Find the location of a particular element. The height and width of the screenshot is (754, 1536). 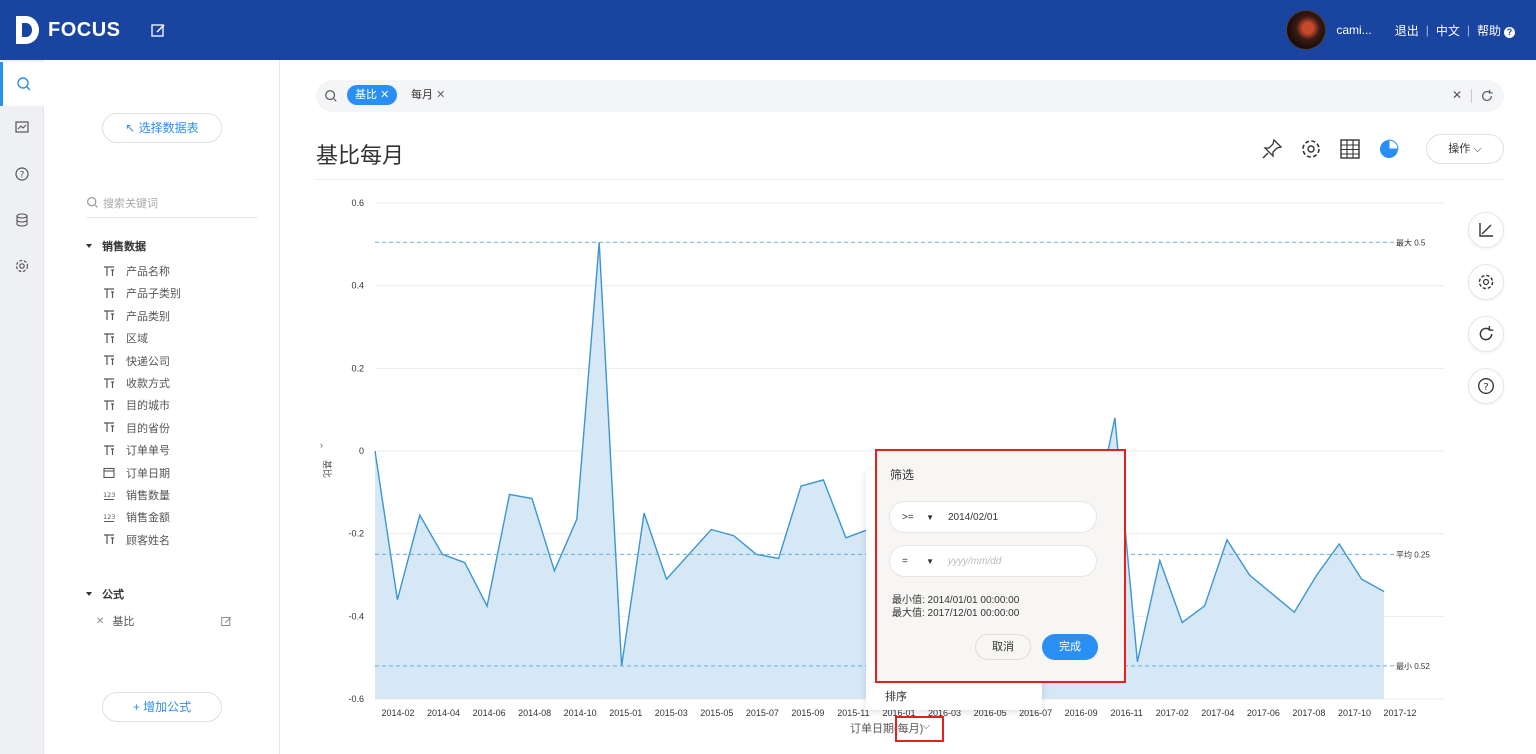

done-button: 完成 is located at coordinates (1070, 647).